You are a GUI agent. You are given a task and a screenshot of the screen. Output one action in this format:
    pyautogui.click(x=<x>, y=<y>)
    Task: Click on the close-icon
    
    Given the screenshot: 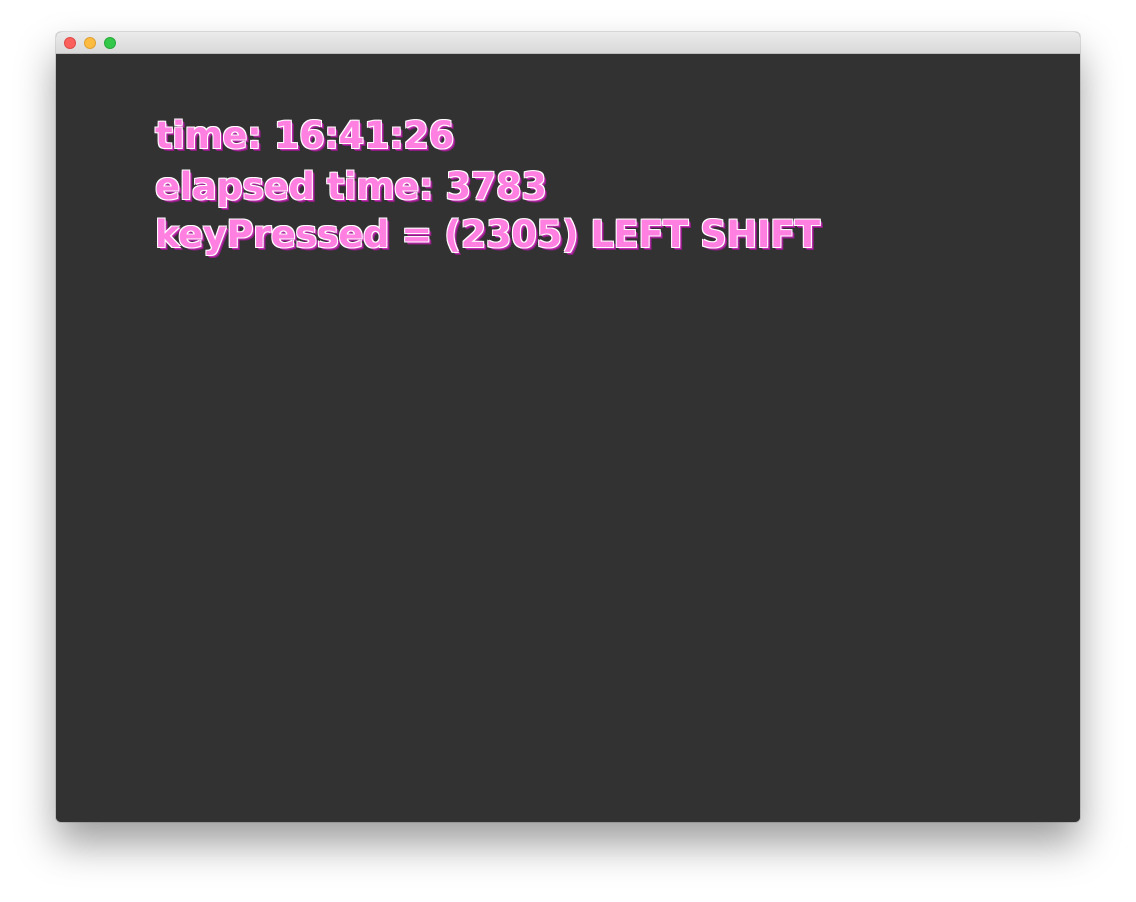 What is the action you would take?
    pyautogui.click(x=70, y=43)
    